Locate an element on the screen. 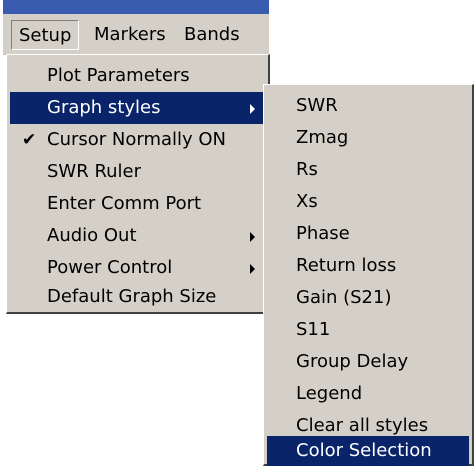 The width and height of the screenshot is (474, 466). submenu-item-legend: Legend is located at coordinates (368, 394).